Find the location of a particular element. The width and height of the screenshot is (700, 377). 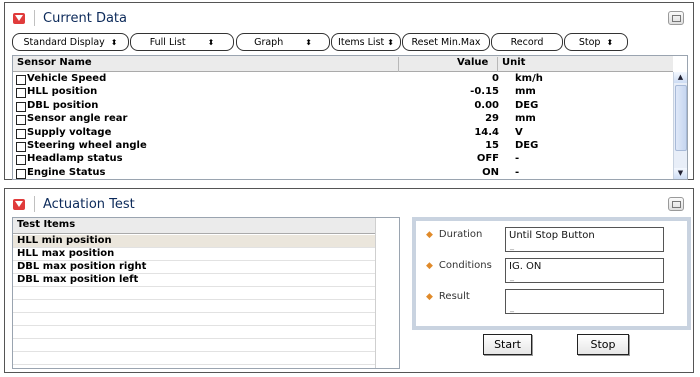

conditions-value: IG. ON is located at coordinates (525, 266).